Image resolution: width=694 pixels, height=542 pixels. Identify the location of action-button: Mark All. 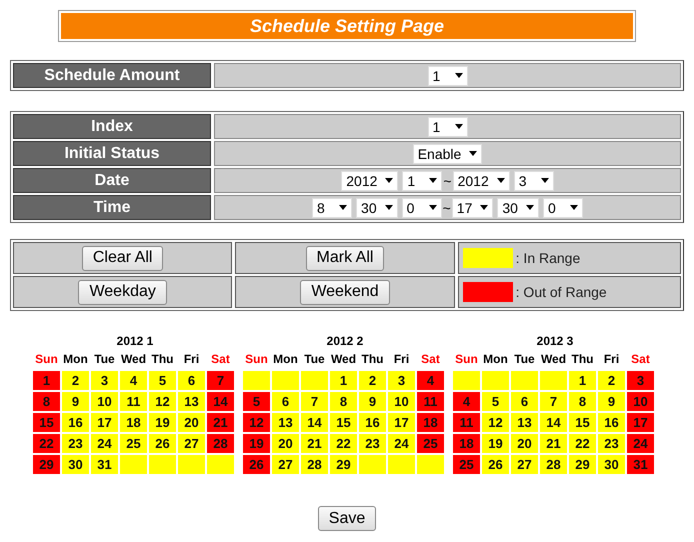
(345, 258).